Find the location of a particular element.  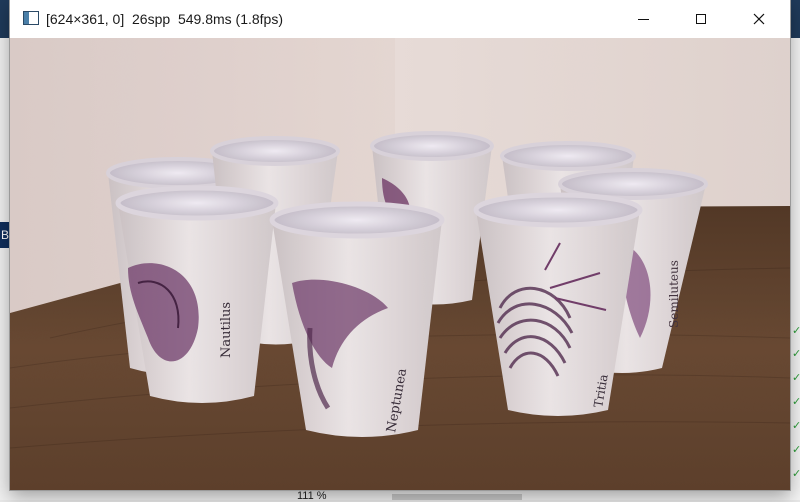

close-button is located at coordinates (759, 19).